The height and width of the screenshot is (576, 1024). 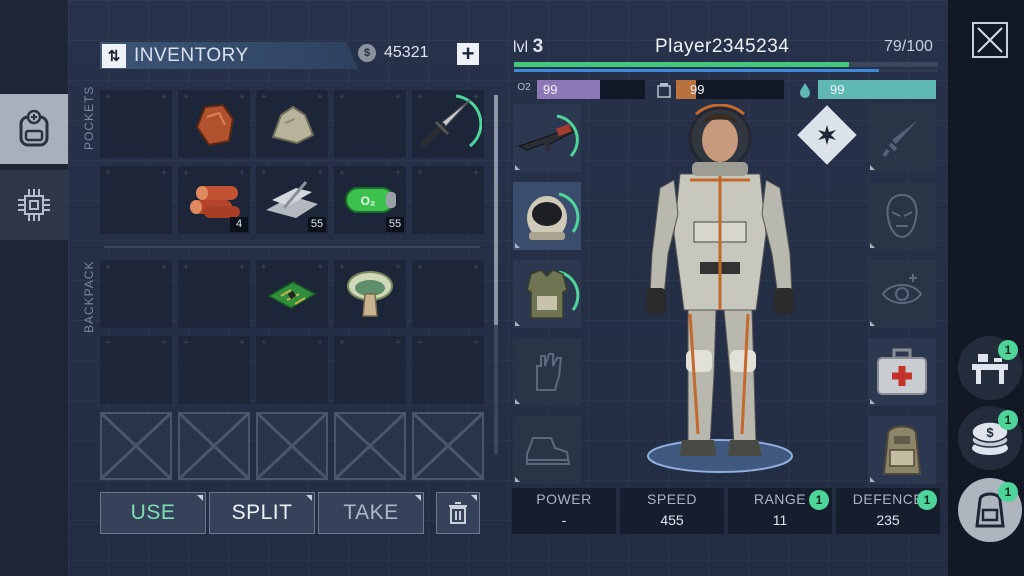 What do you see at coordinates (371, 513) in the screenshot?
I see `take-button: TAKE` at bounding box center [371, 513].